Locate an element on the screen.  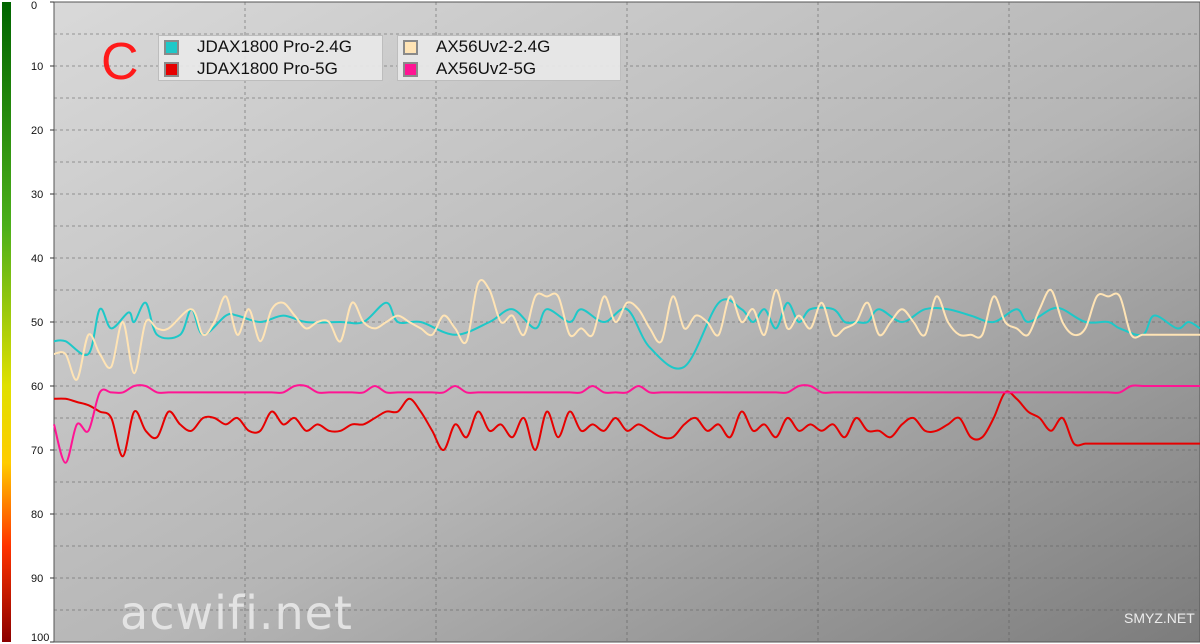
y-tick-label: 10 is located at coordinates (37, 67).